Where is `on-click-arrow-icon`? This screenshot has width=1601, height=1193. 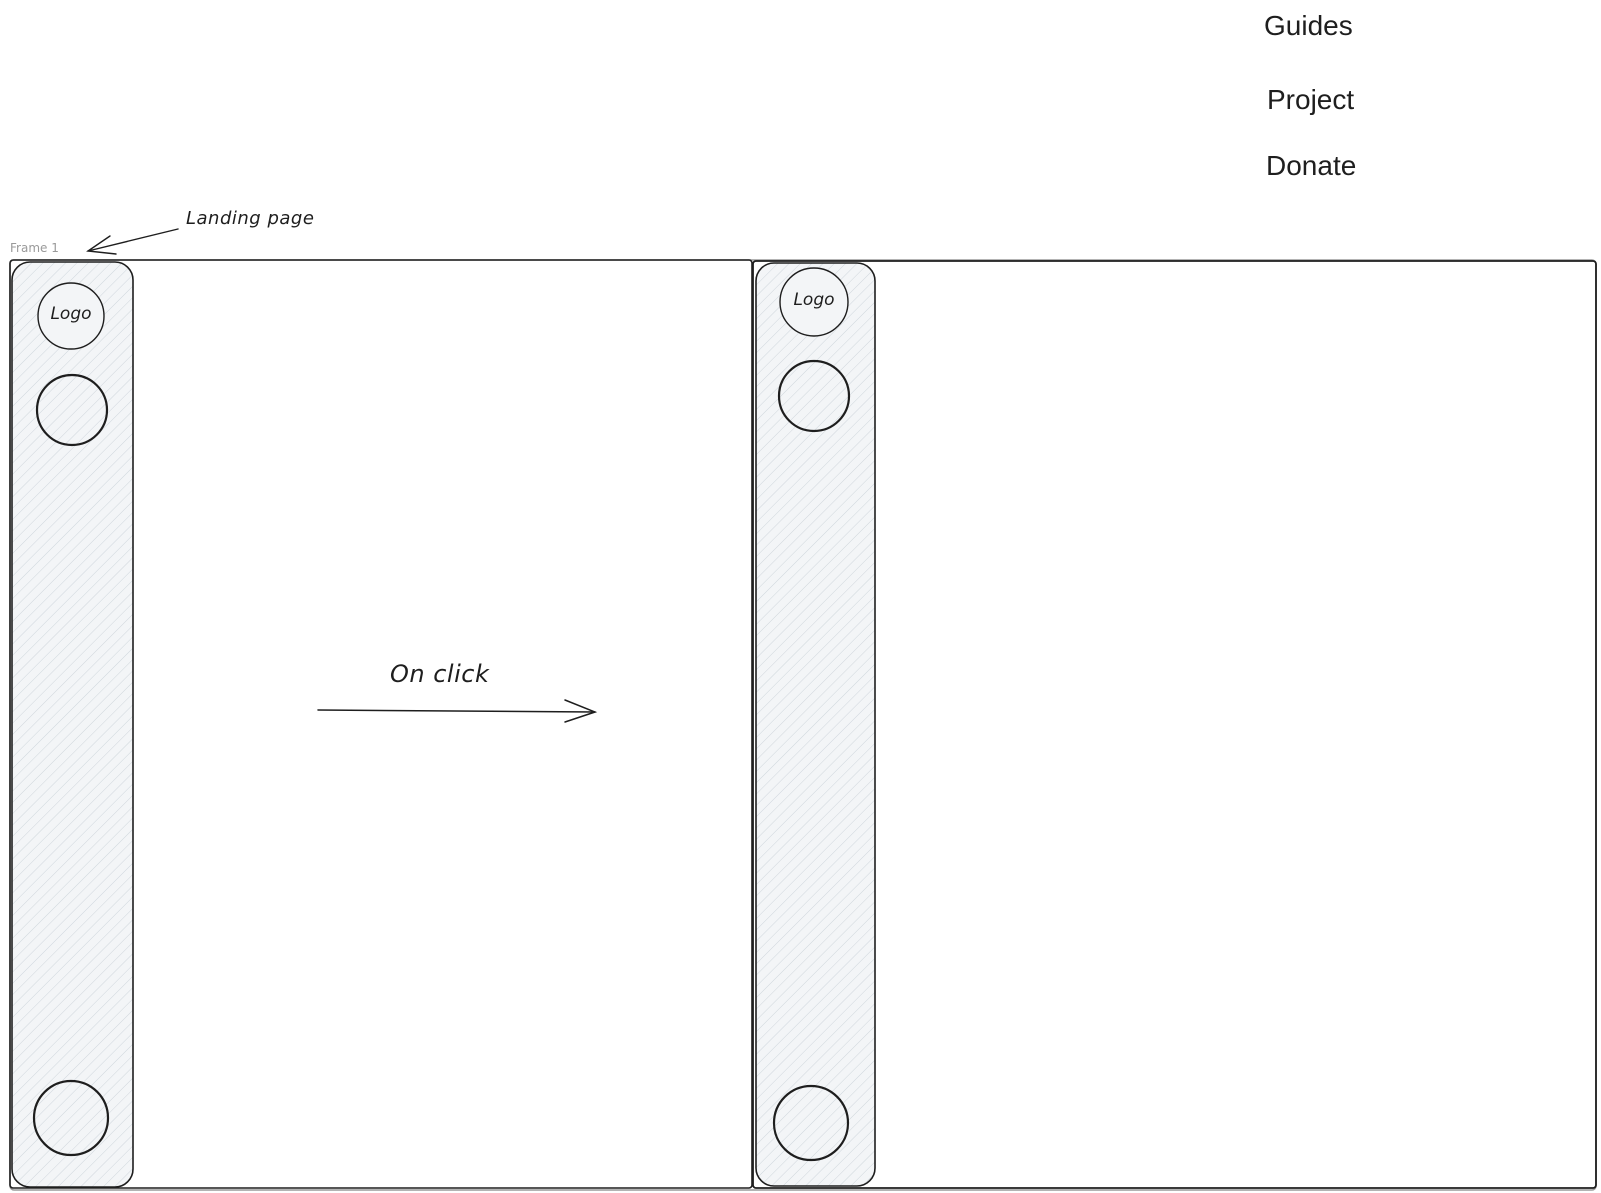
on-click-arrow-icon is located at coordinates (457, 711).